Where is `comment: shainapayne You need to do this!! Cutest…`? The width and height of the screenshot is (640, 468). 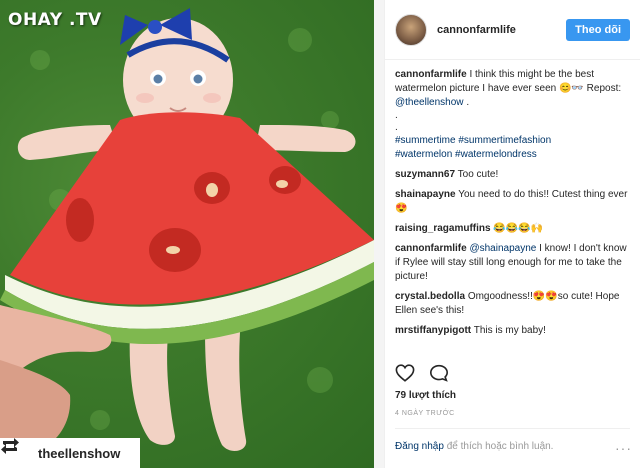 comment: shainapayne You need to do this!! Cutest… is located at coordinates (512, 202).